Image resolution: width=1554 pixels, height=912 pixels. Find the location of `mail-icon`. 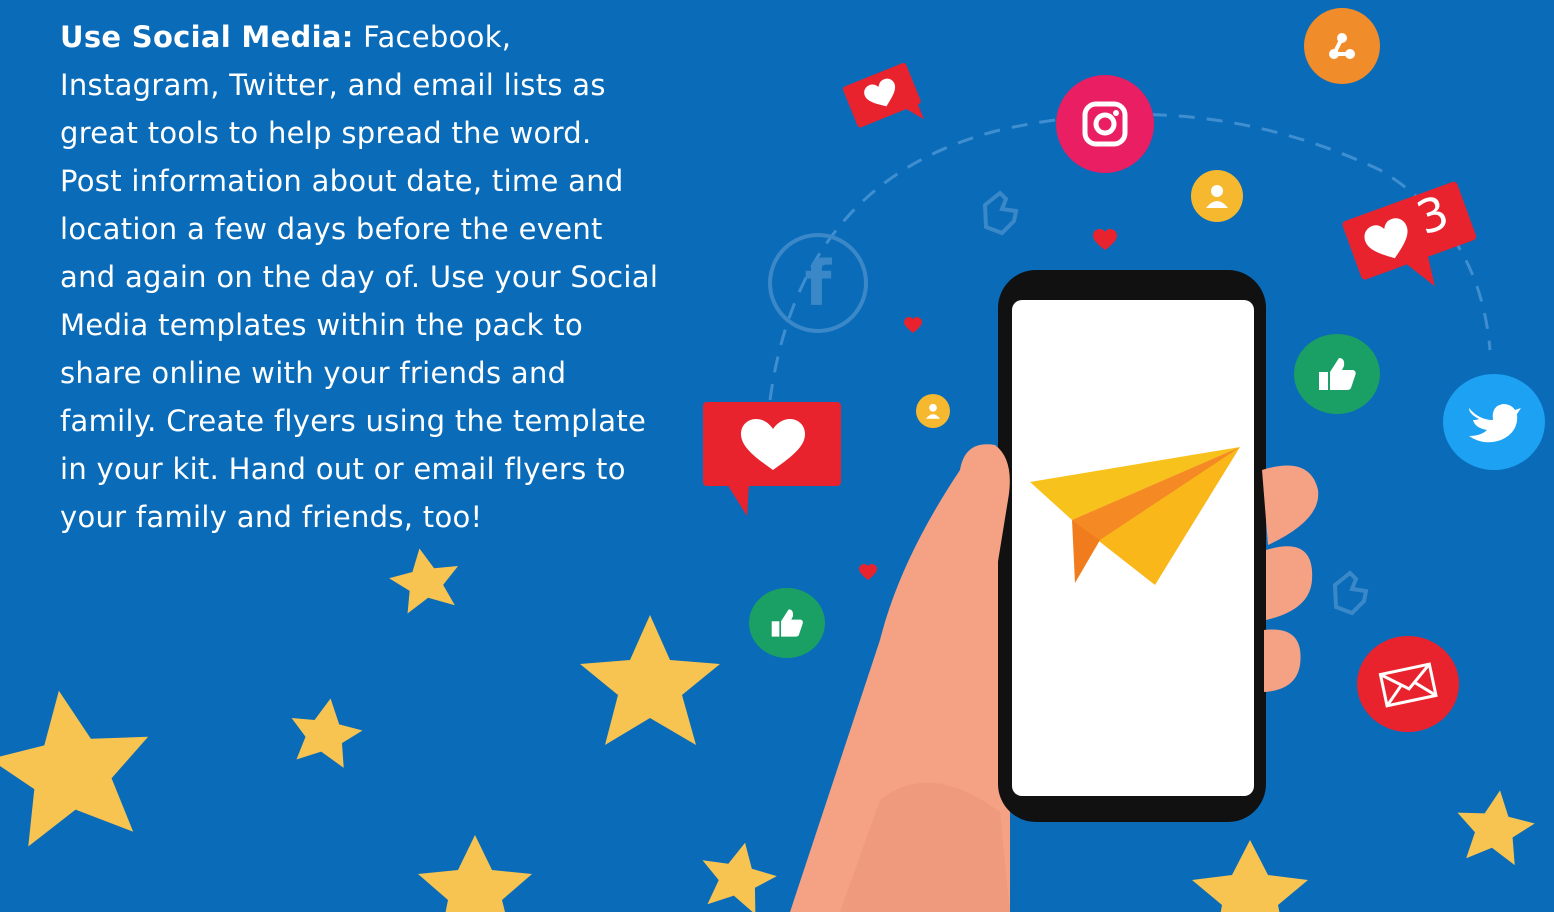

mail-icon is located at coordinates (1408, 684).